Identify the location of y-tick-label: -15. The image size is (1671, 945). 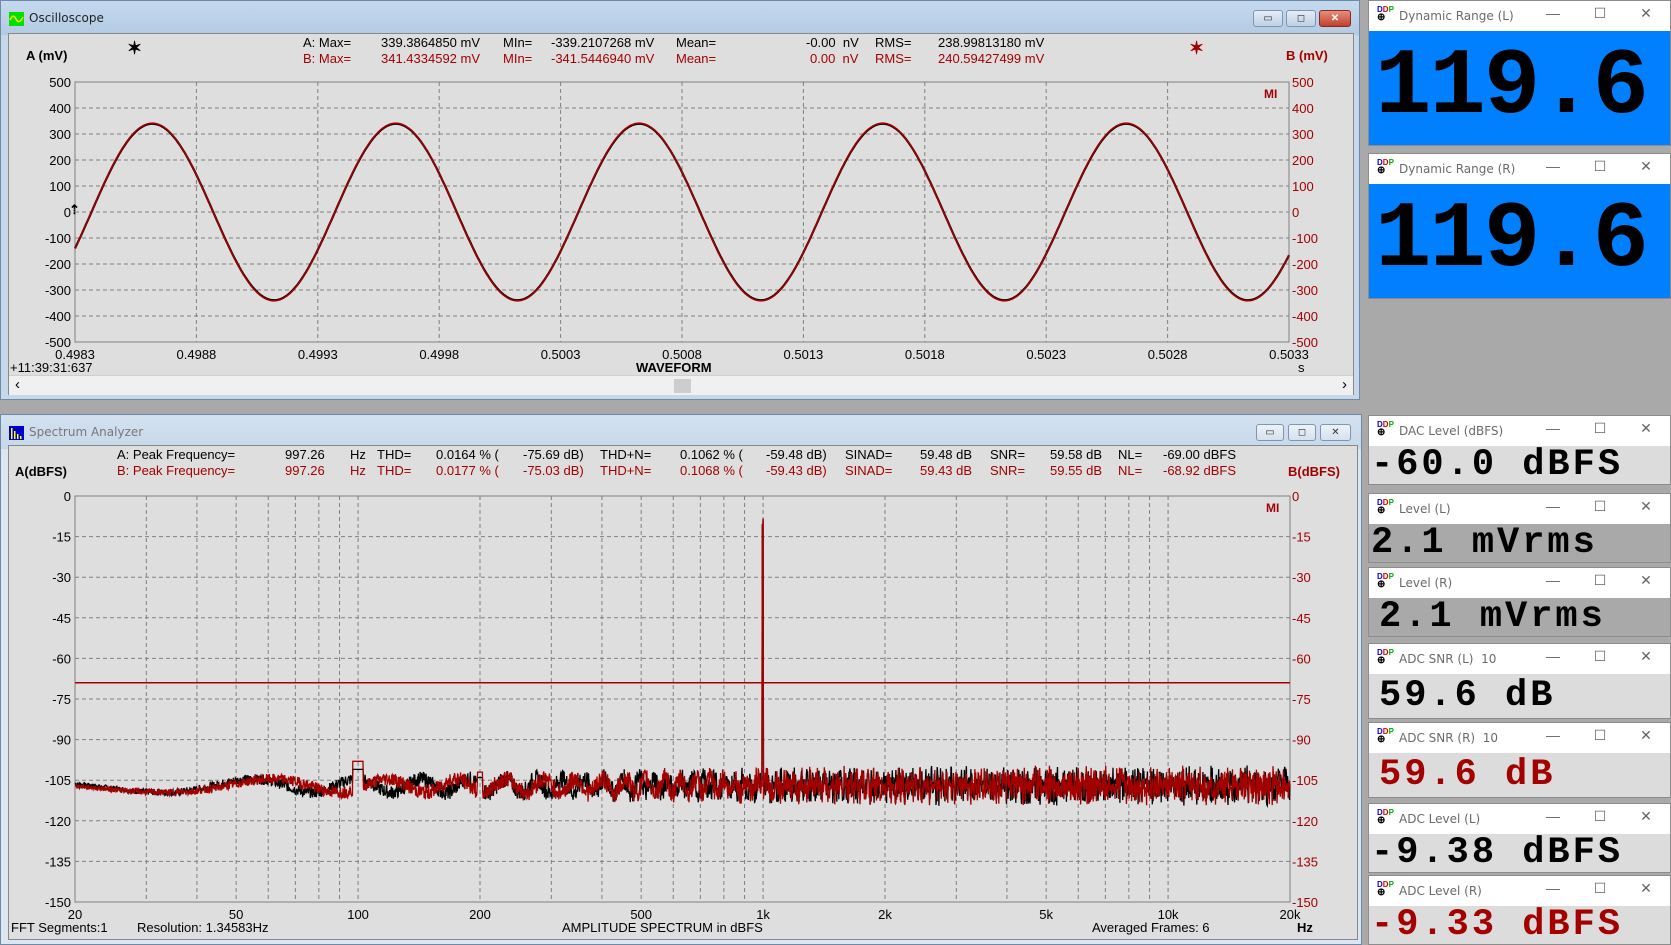
(61, 537).